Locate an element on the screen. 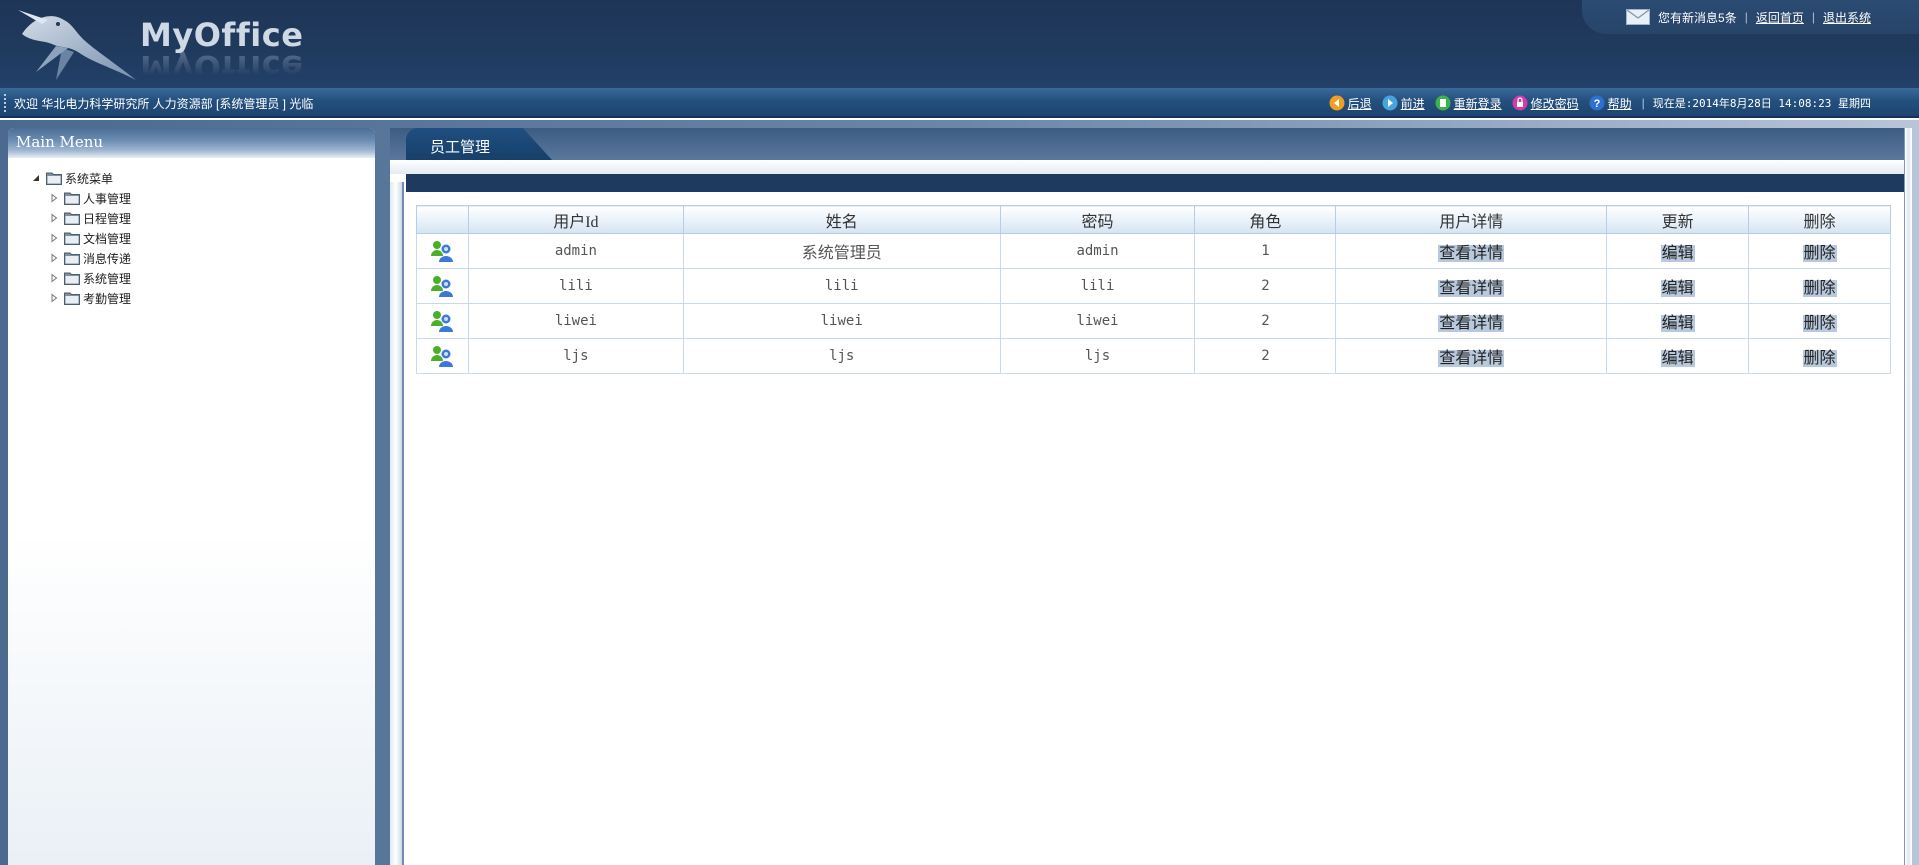  tree-root-label: 系统菜单 is located at coordinates (89, 178).